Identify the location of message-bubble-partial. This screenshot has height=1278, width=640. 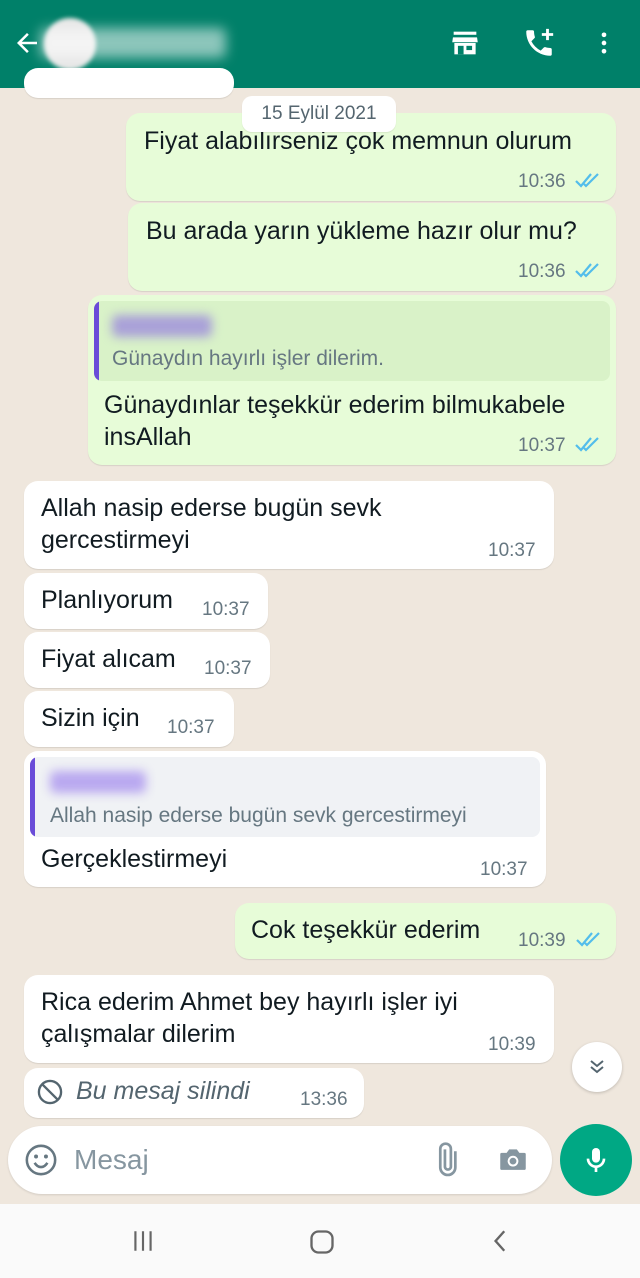
(129, 83).